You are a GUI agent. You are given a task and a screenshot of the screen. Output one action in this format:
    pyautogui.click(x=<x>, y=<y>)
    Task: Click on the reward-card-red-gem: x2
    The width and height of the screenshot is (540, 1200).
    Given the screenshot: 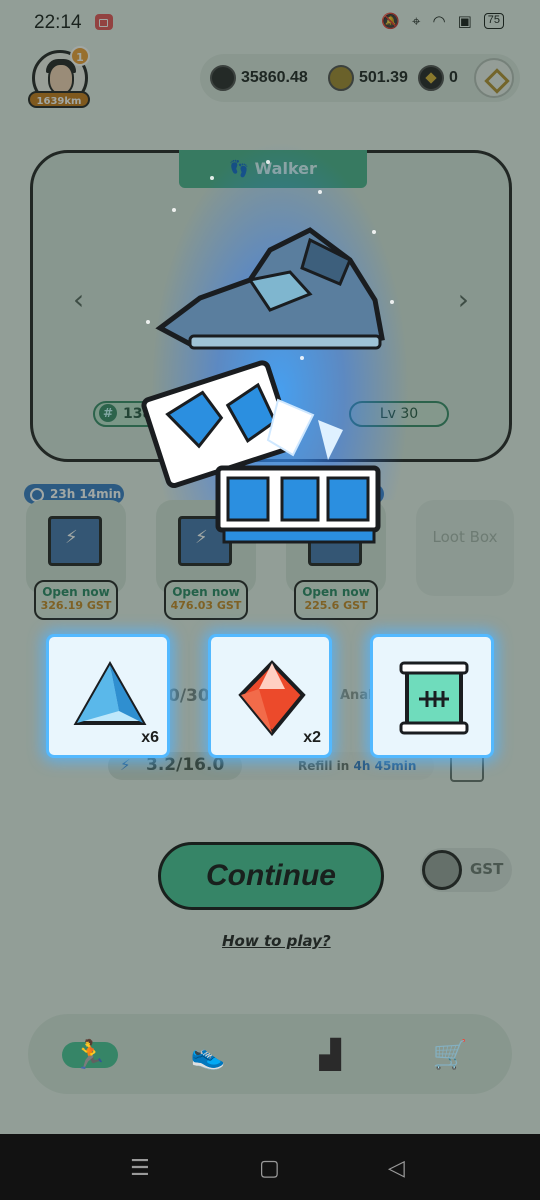 What is the action you would take?
    pyautogui.click(x=270, y=696)
    